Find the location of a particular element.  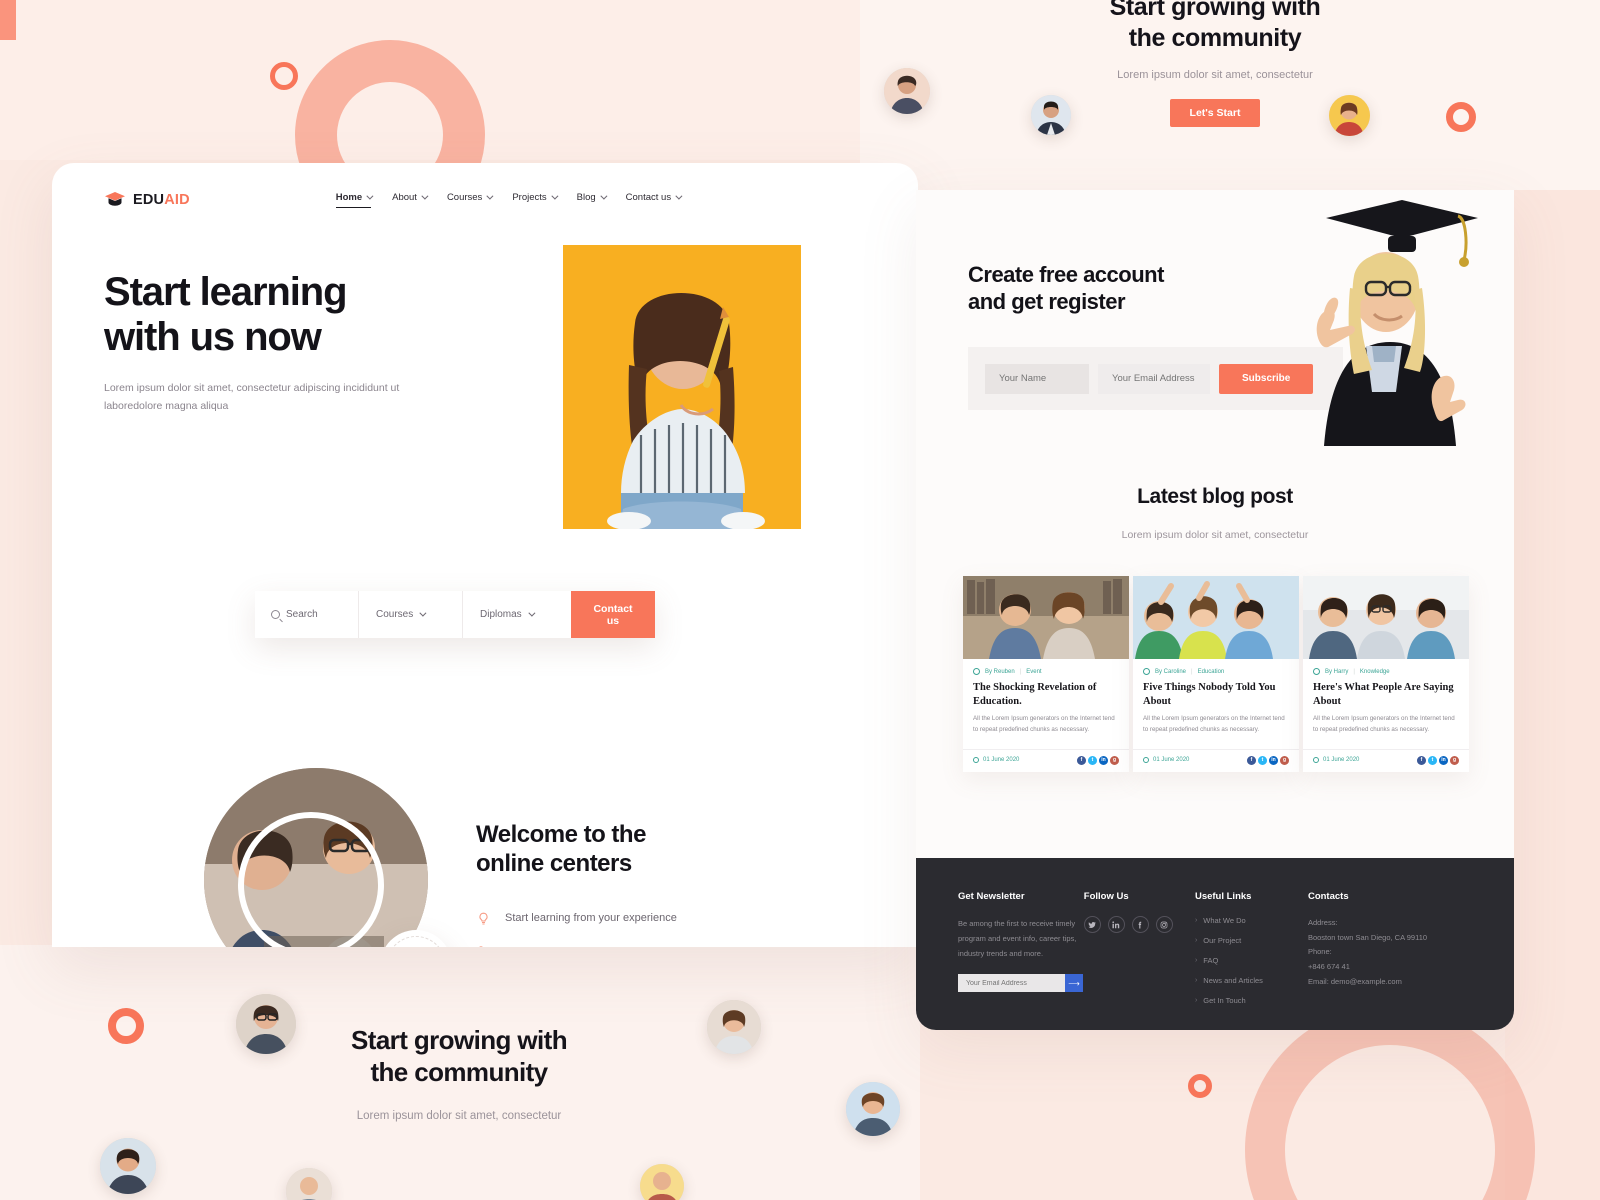

logo-text: EDUAID is located at coordinates (161, 200).